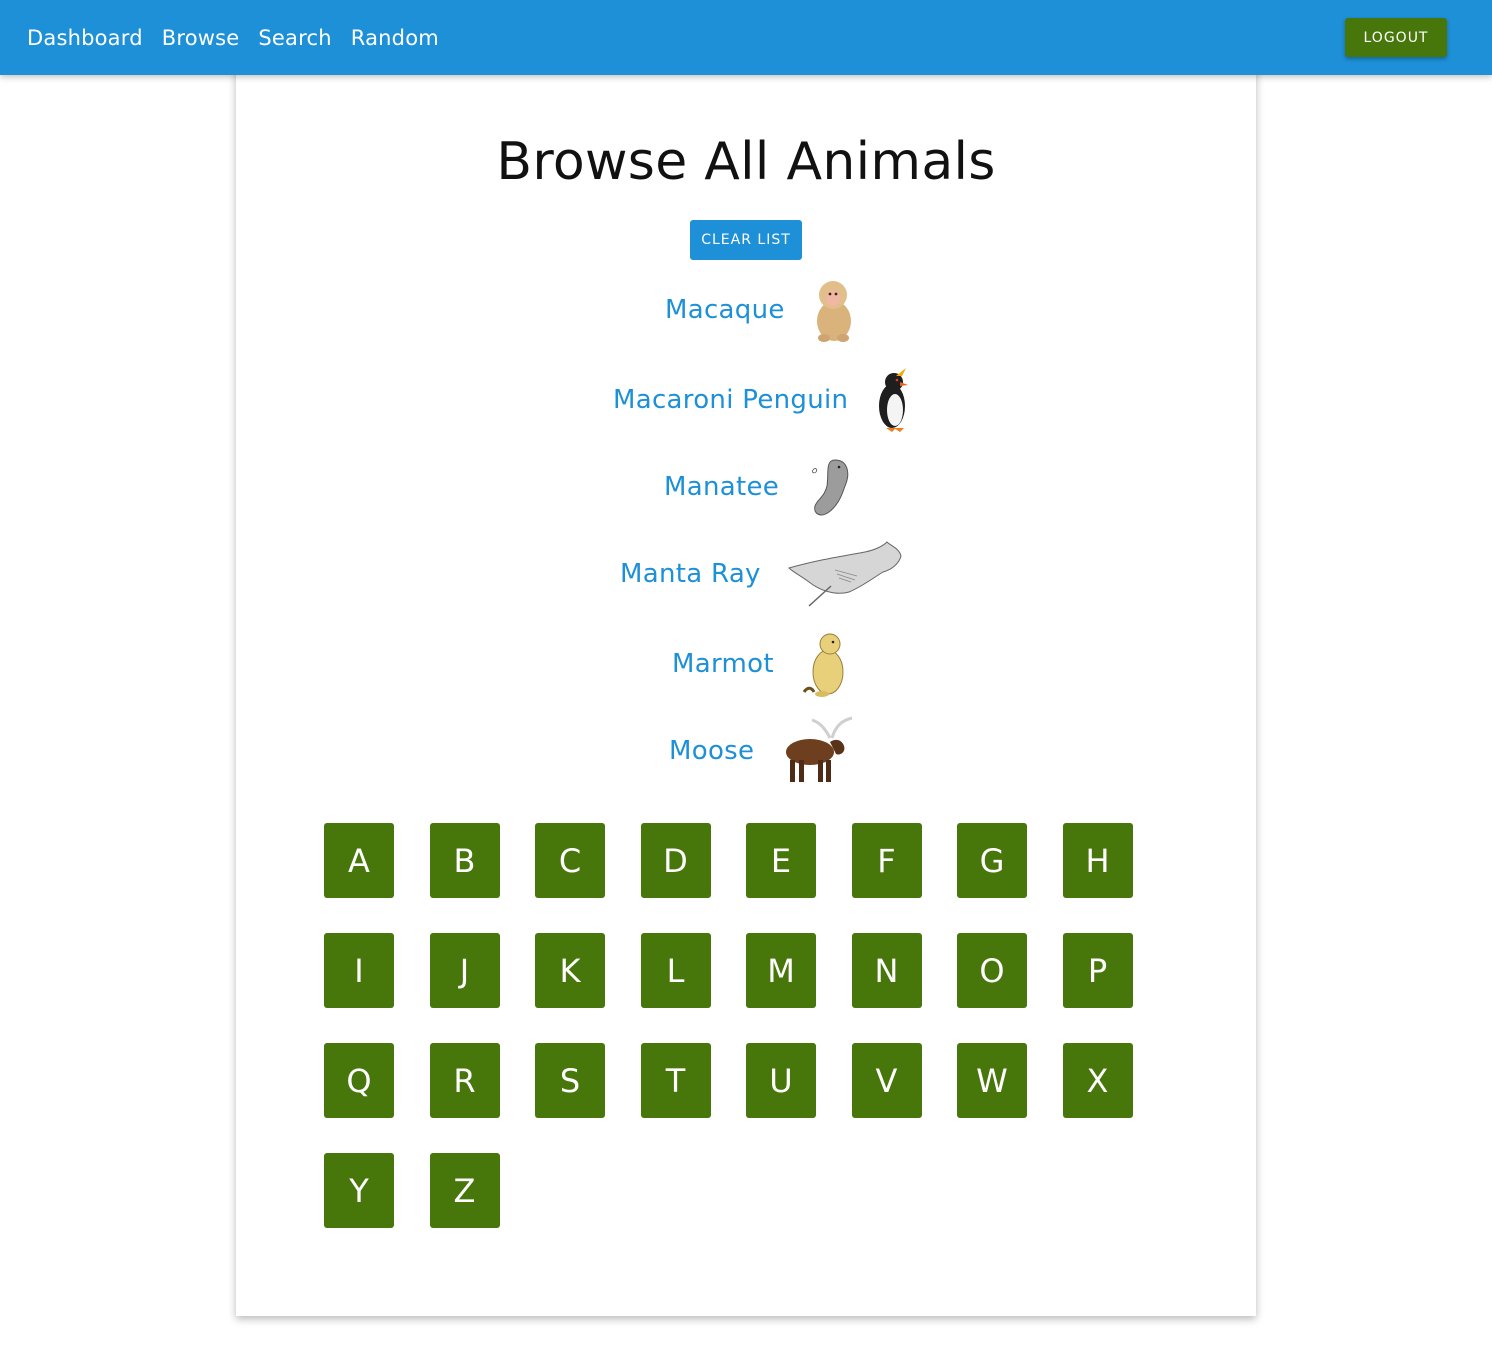 Image resolution: width=1492 pixels, height=1369 pixels. What do you see at coordinates (359, 1190) in the screenshot?
I see `letter-button-y: Y` at bounding box center [359, 1190].